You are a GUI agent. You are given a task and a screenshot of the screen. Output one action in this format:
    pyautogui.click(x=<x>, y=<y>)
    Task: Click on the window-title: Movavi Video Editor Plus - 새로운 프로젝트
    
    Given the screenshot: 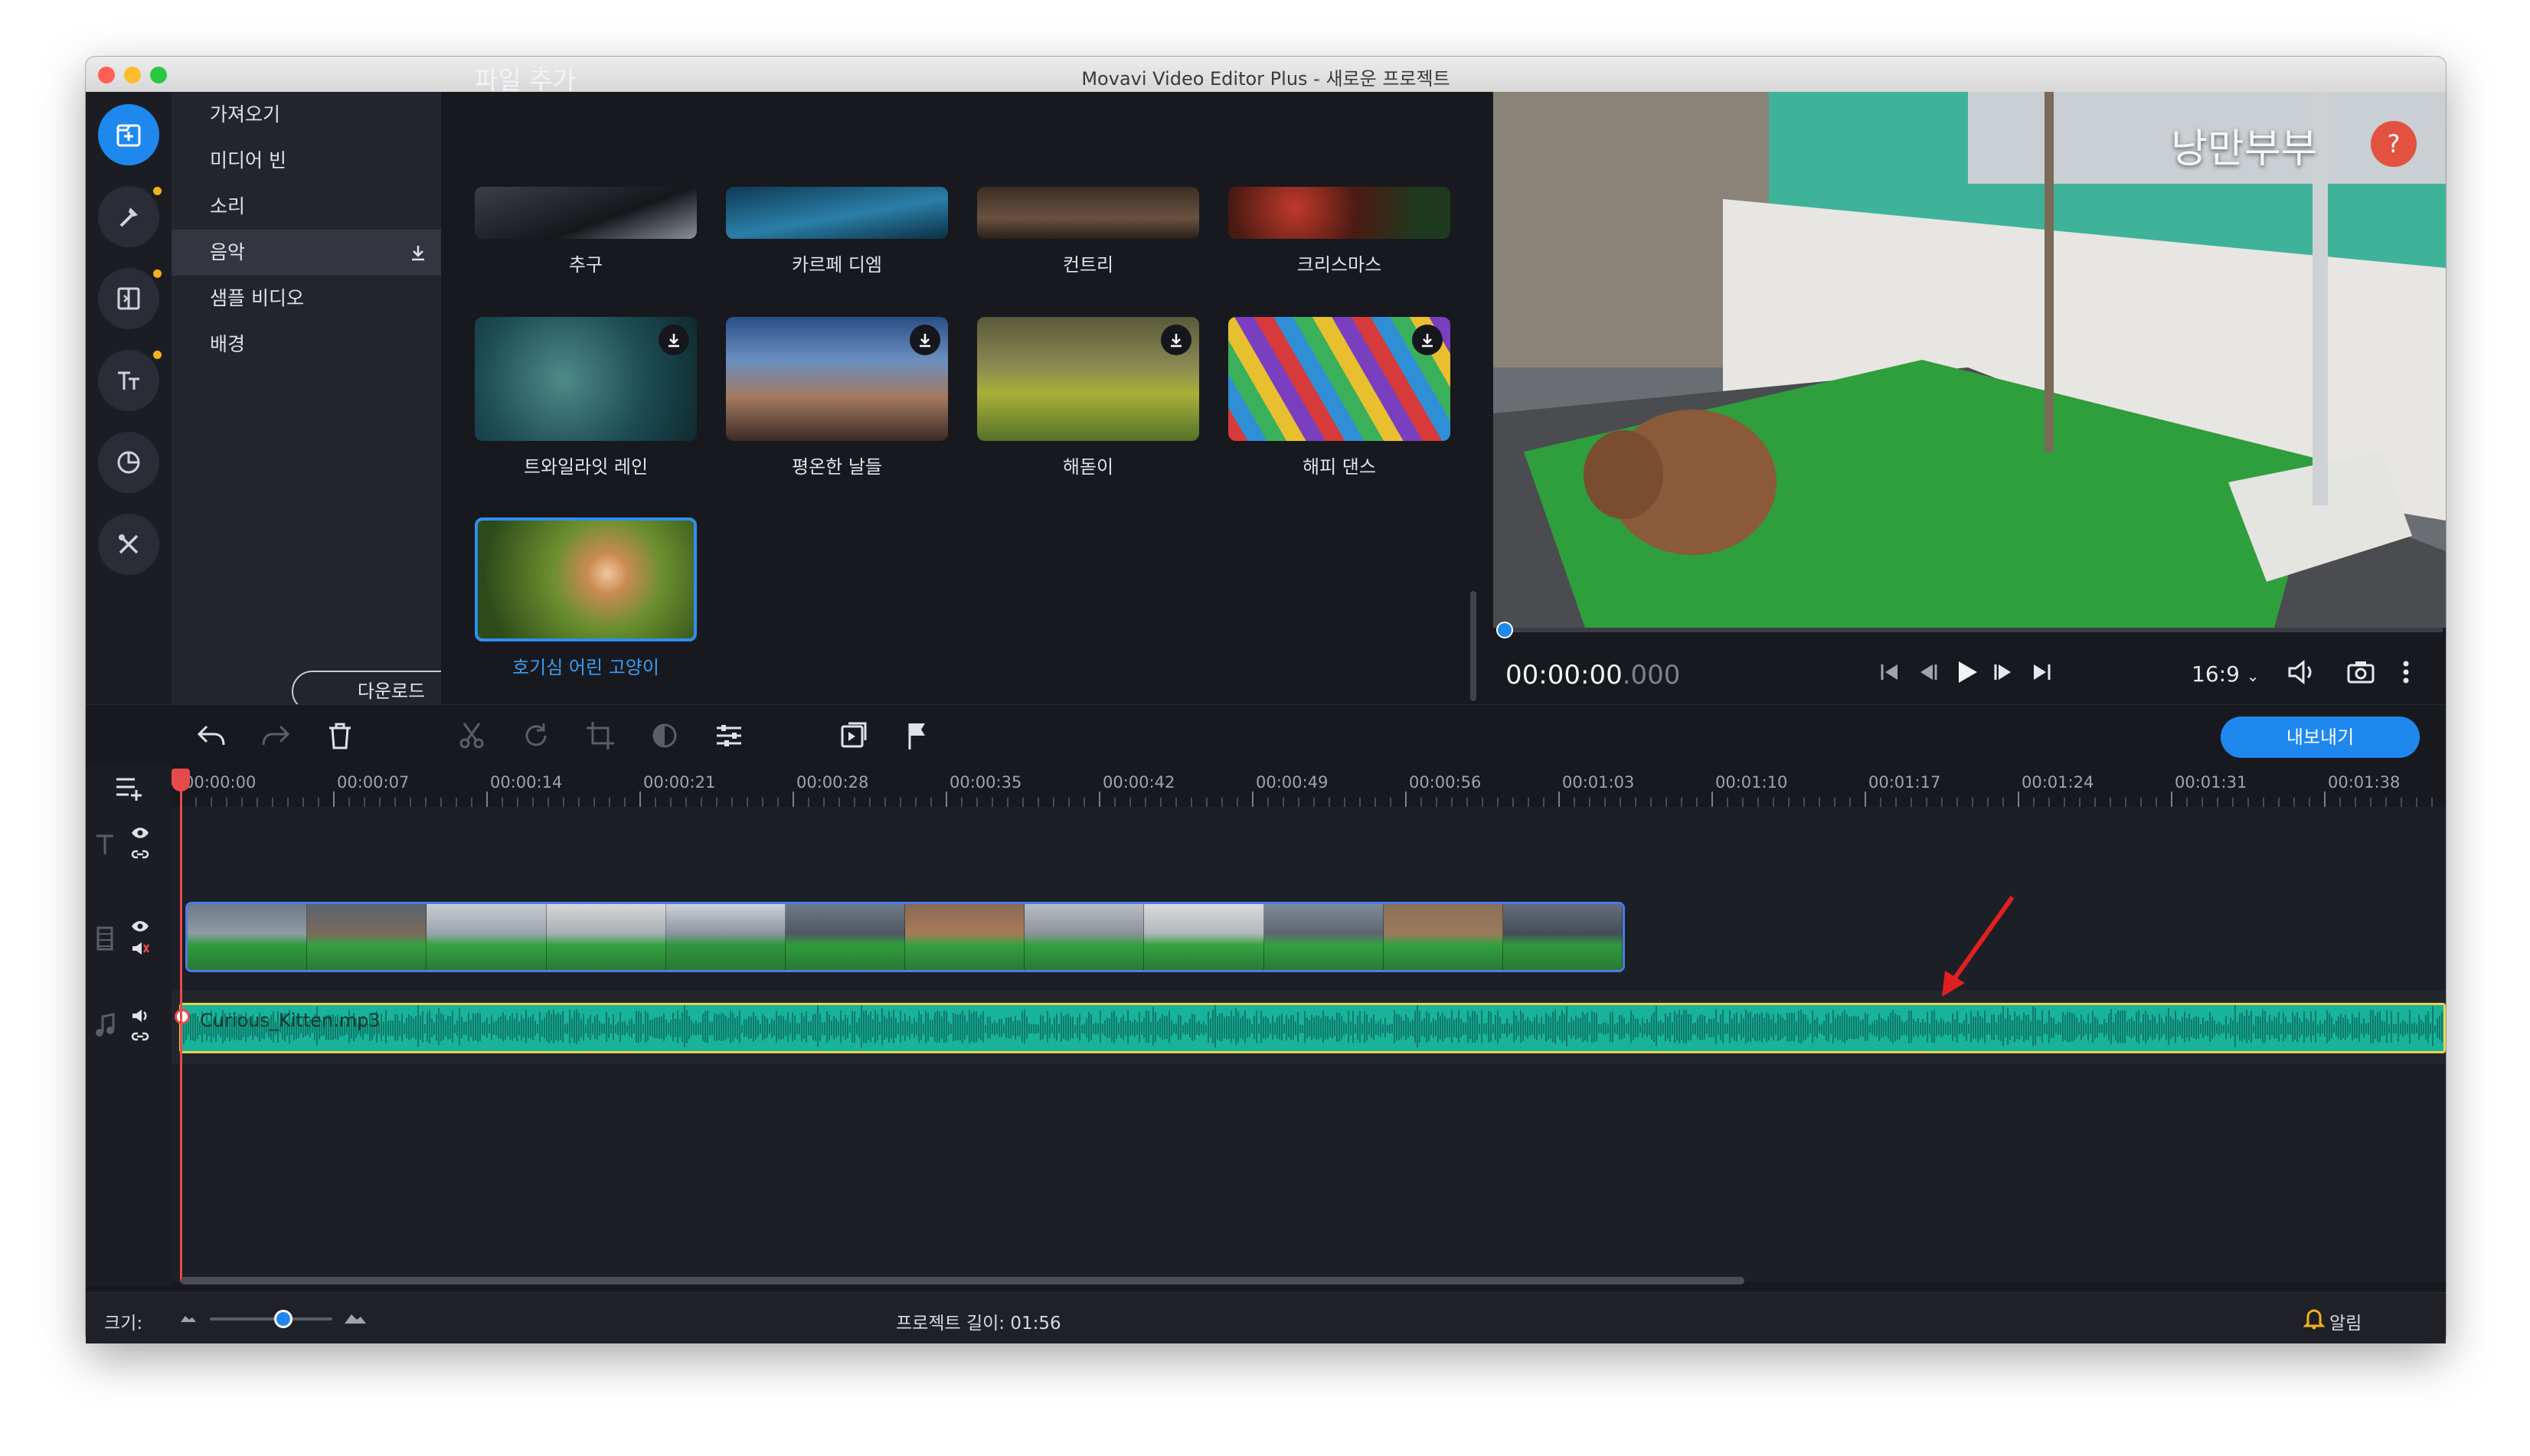 What is the action you would take?
    pyautogui.click(x=1266, y=79)
    